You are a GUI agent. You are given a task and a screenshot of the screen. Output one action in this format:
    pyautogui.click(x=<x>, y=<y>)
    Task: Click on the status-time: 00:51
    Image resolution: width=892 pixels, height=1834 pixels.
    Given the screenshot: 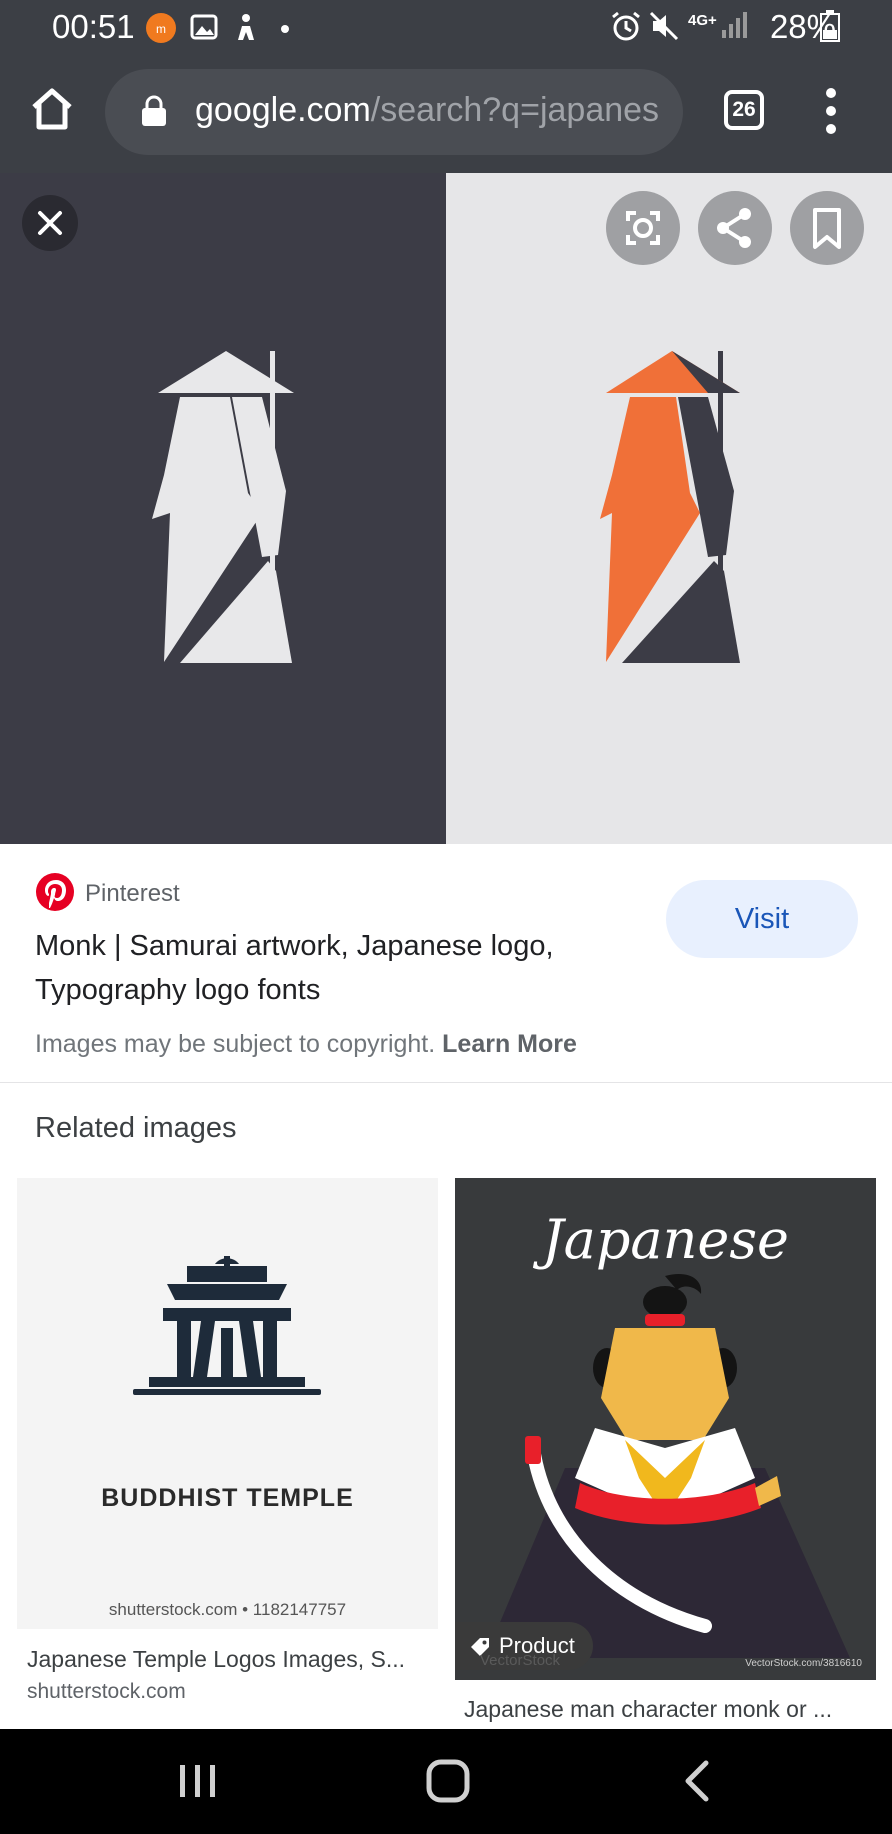 What is the action you would take?
    pyautogui.click(x=93, y=26)
    